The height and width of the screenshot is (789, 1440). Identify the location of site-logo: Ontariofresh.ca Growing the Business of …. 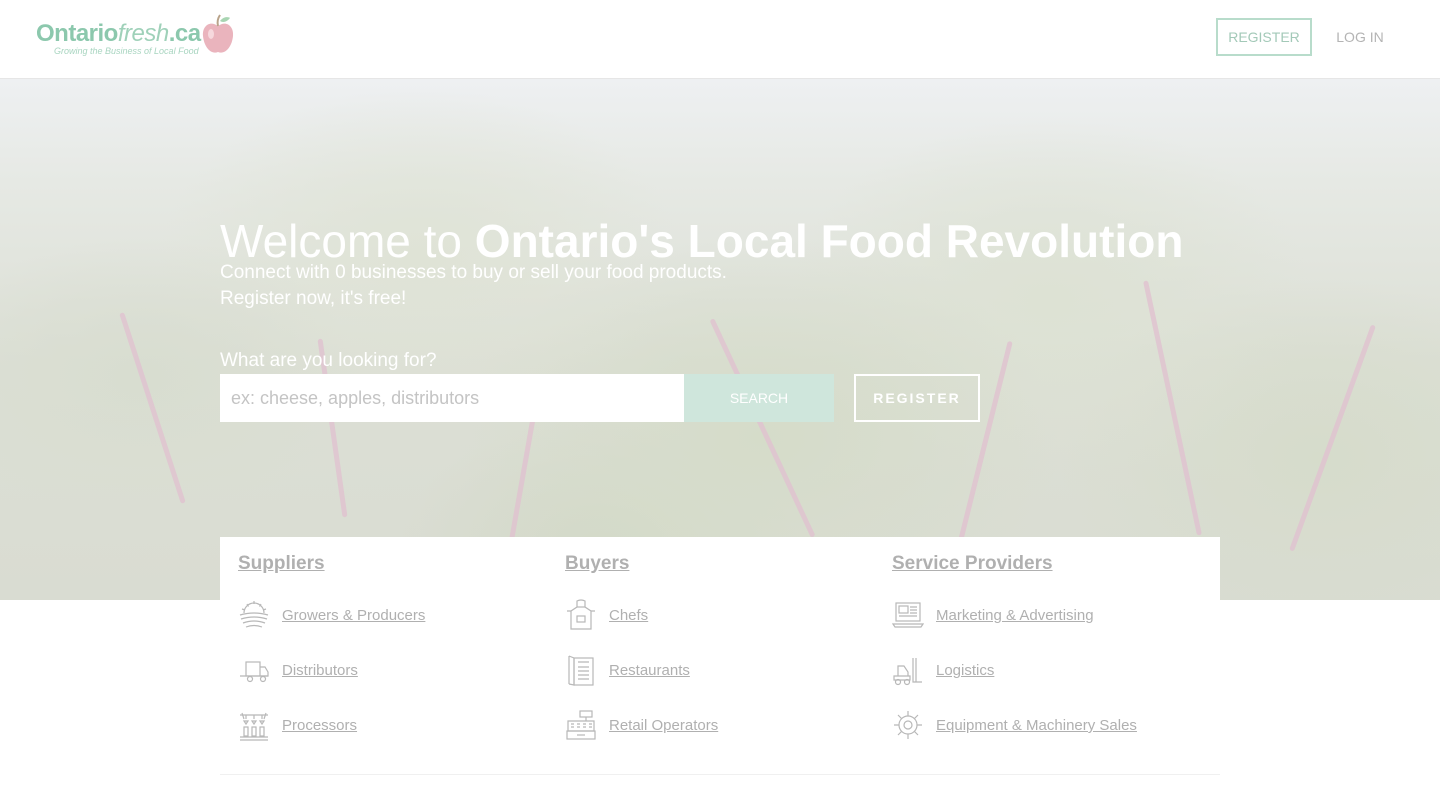
(136, 36).